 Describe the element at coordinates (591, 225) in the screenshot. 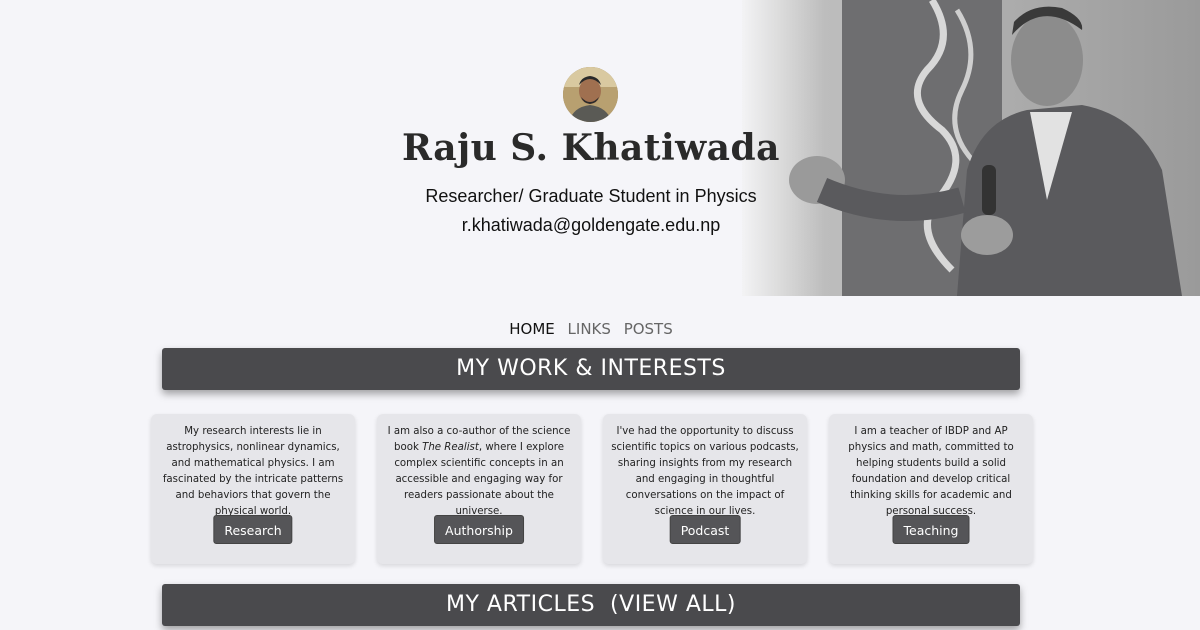

I see `profile-email: r.khatiwada@goldengate.edu.np` at that location.